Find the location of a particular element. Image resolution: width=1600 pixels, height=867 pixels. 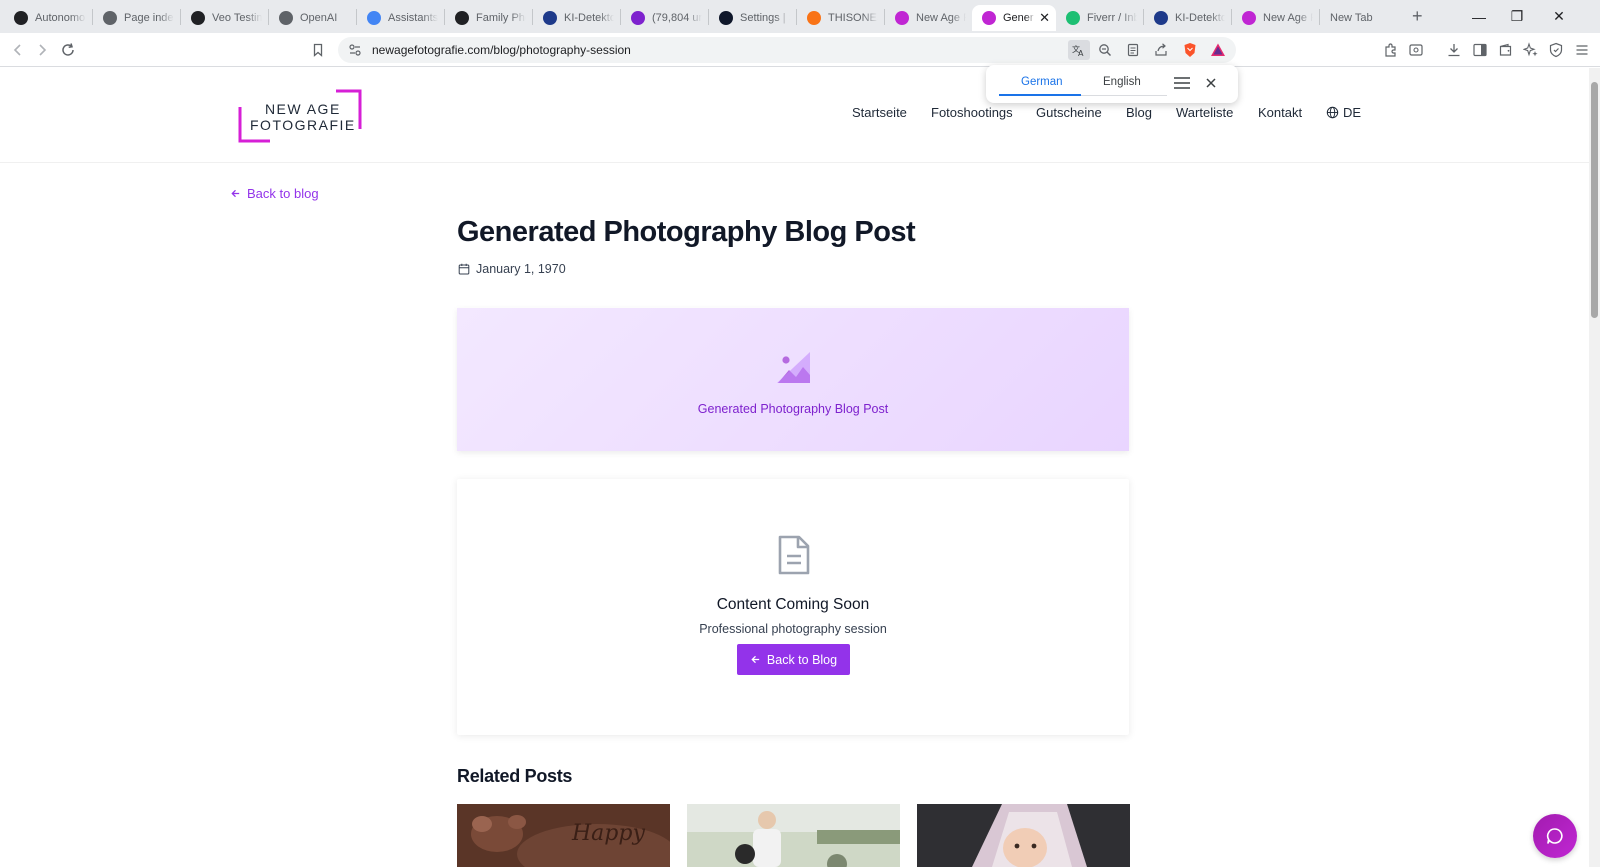

browser-tab: (79,804 un is located at coordinates (664, 18).